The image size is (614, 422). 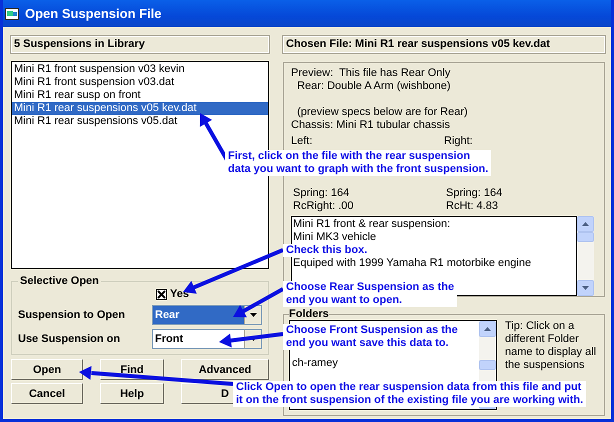 What do you see at coordinates (585, 288) in the screenshot?
I see `arrow-down-icon` at bounding box center [585, 288].